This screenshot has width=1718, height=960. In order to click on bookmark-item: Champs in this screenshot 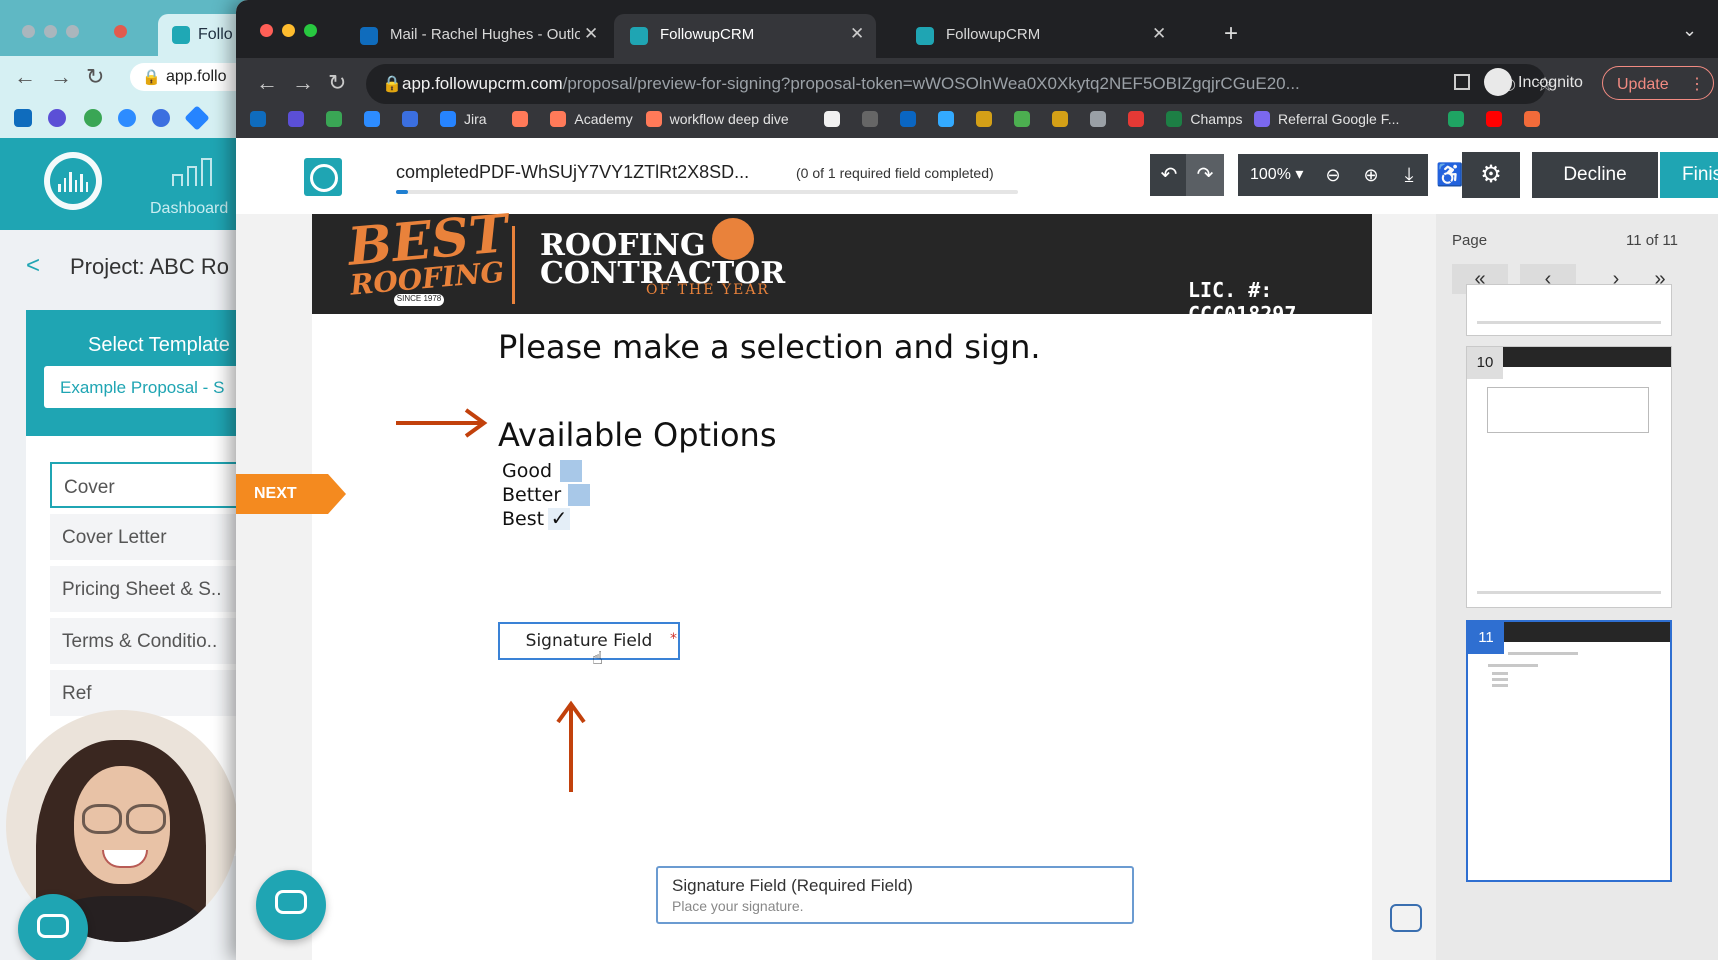, I will do `click(1204, 119)`.